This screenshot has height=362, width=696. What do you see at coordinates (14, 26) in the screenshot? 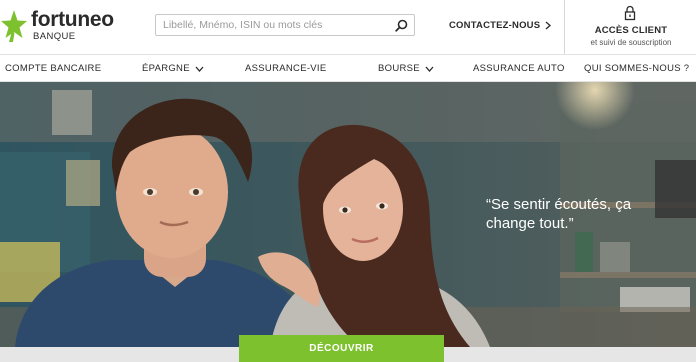
I see `star-logo-icon` at bounding box center [14, 26].